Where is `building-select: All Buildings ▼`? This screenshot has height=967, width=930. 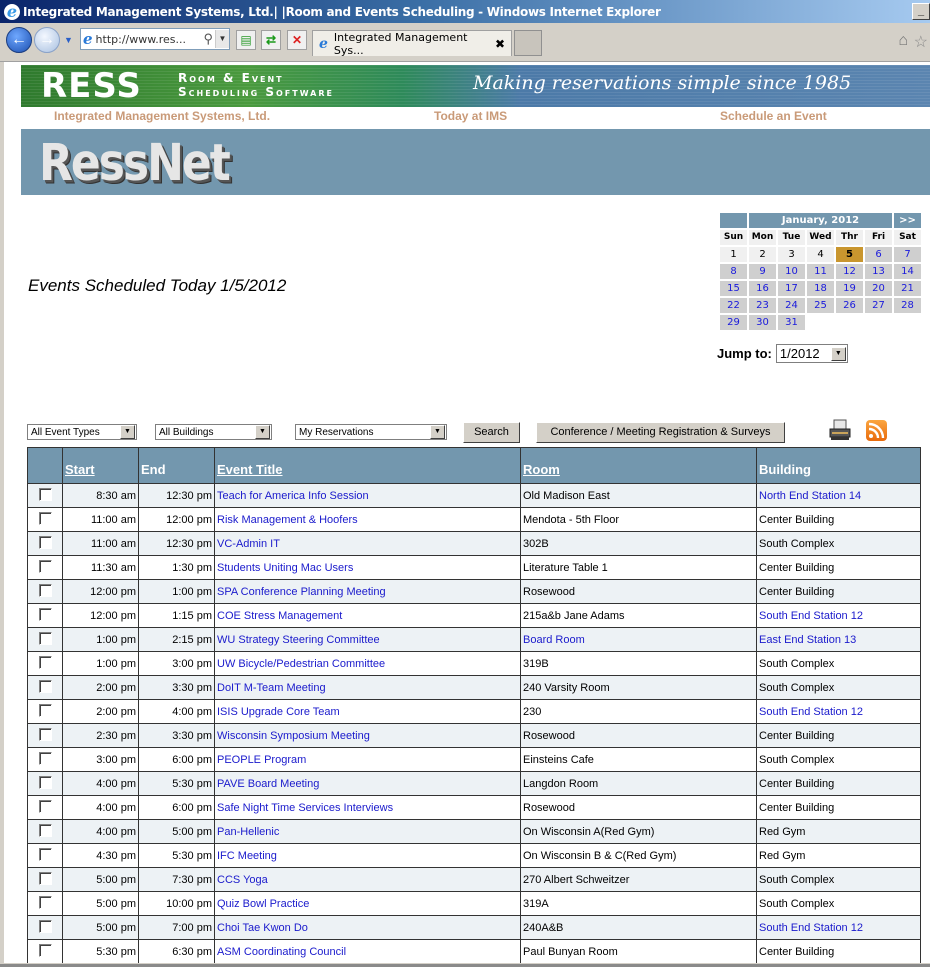
building-select: All Buildings ▼ is located at coordinates (213, 432).